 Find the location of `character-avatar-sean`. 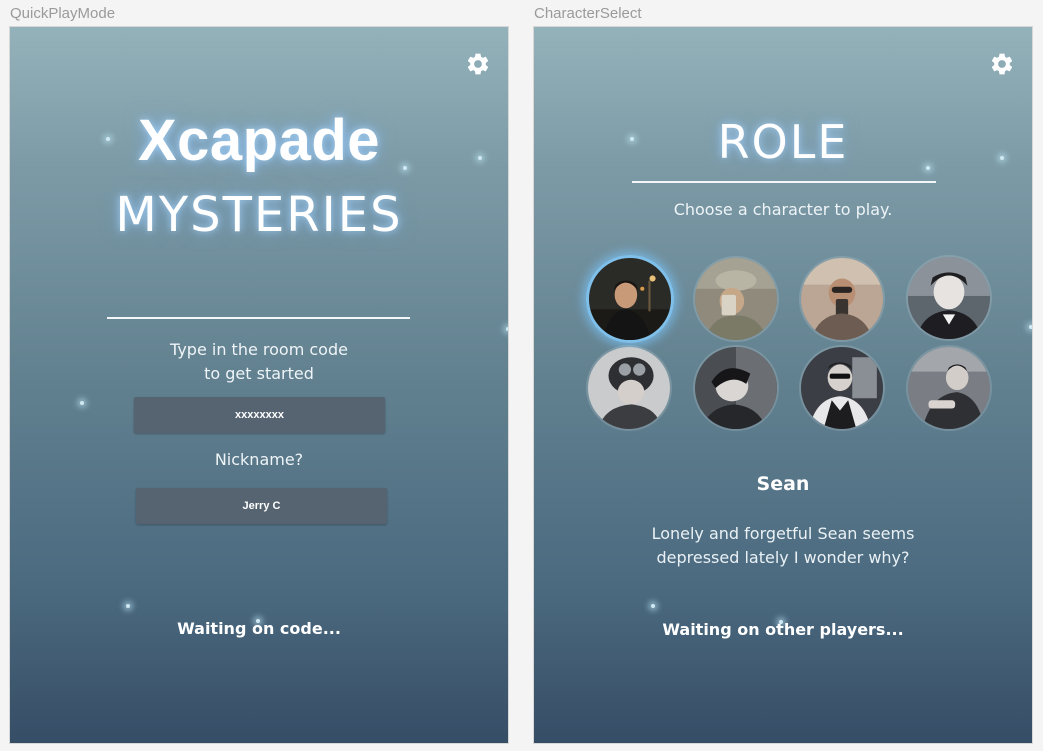

character-avatar-sean is located at coordinates (630, 299).